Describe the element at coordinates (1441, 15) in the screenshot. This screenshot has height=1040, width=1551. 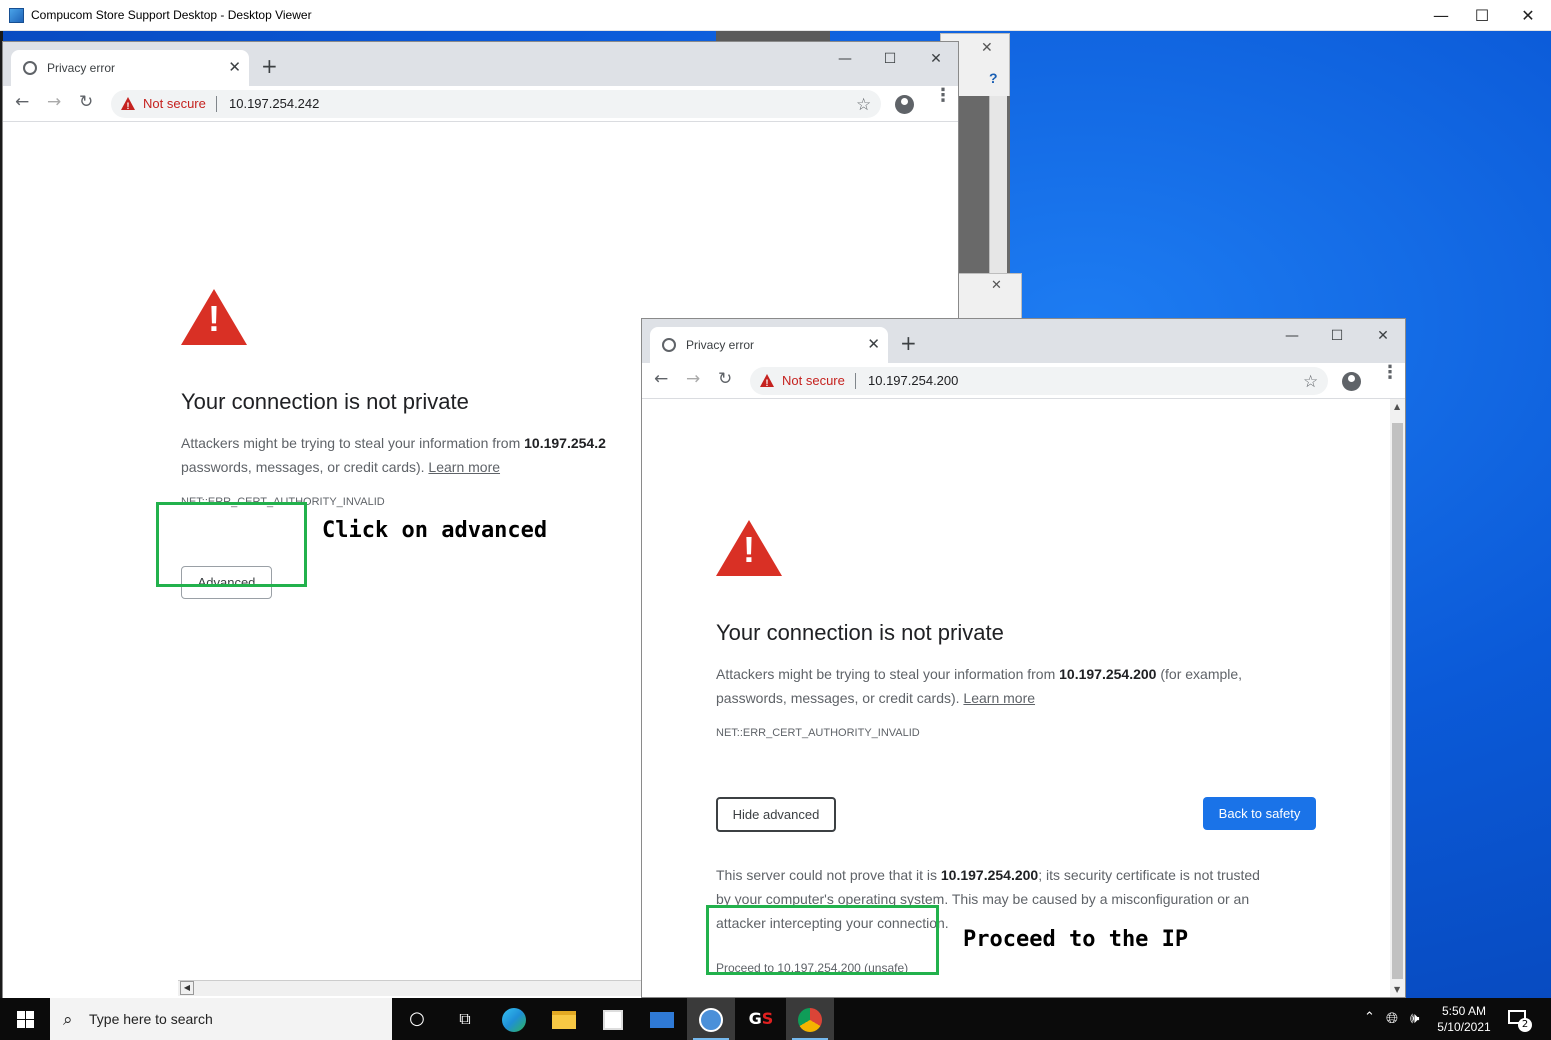
I see `viewer-minimize-button: —` at that location.